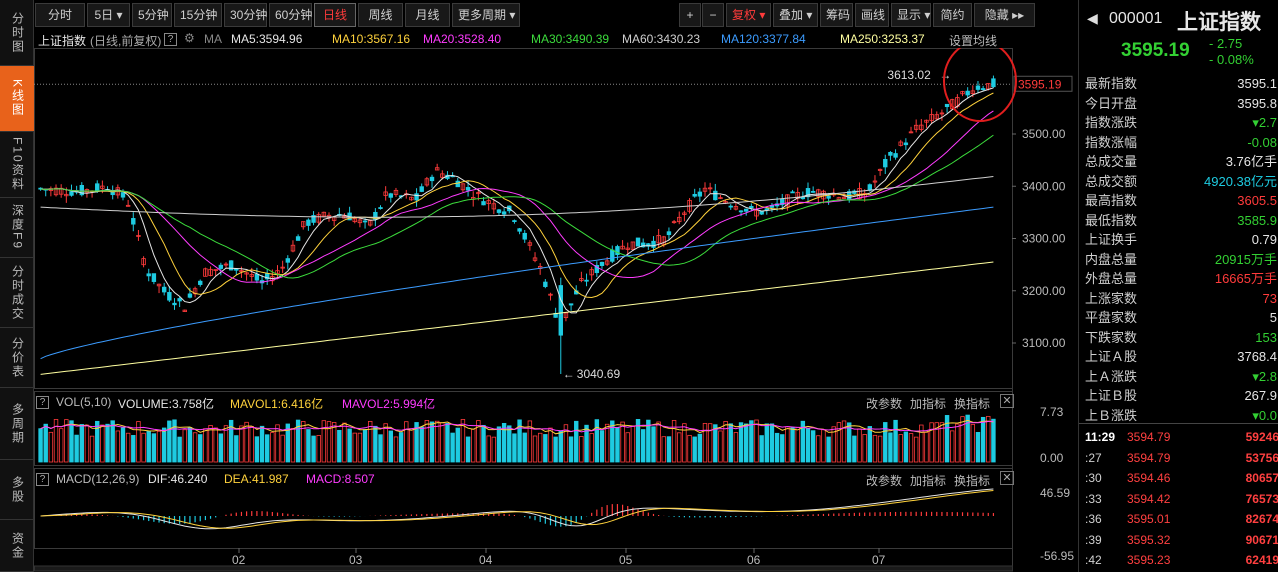 The width and height of the screenshot is (1278, 572). I want to click on tick-price: 3595.01, so click(1149, 519).